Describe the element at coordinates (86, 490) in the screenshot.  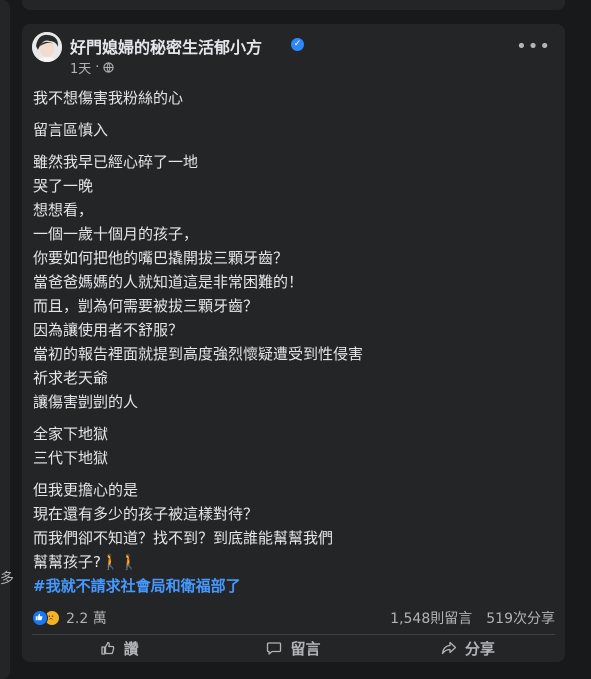
I see `post-text-line: 但我更擔心的是` at that location.